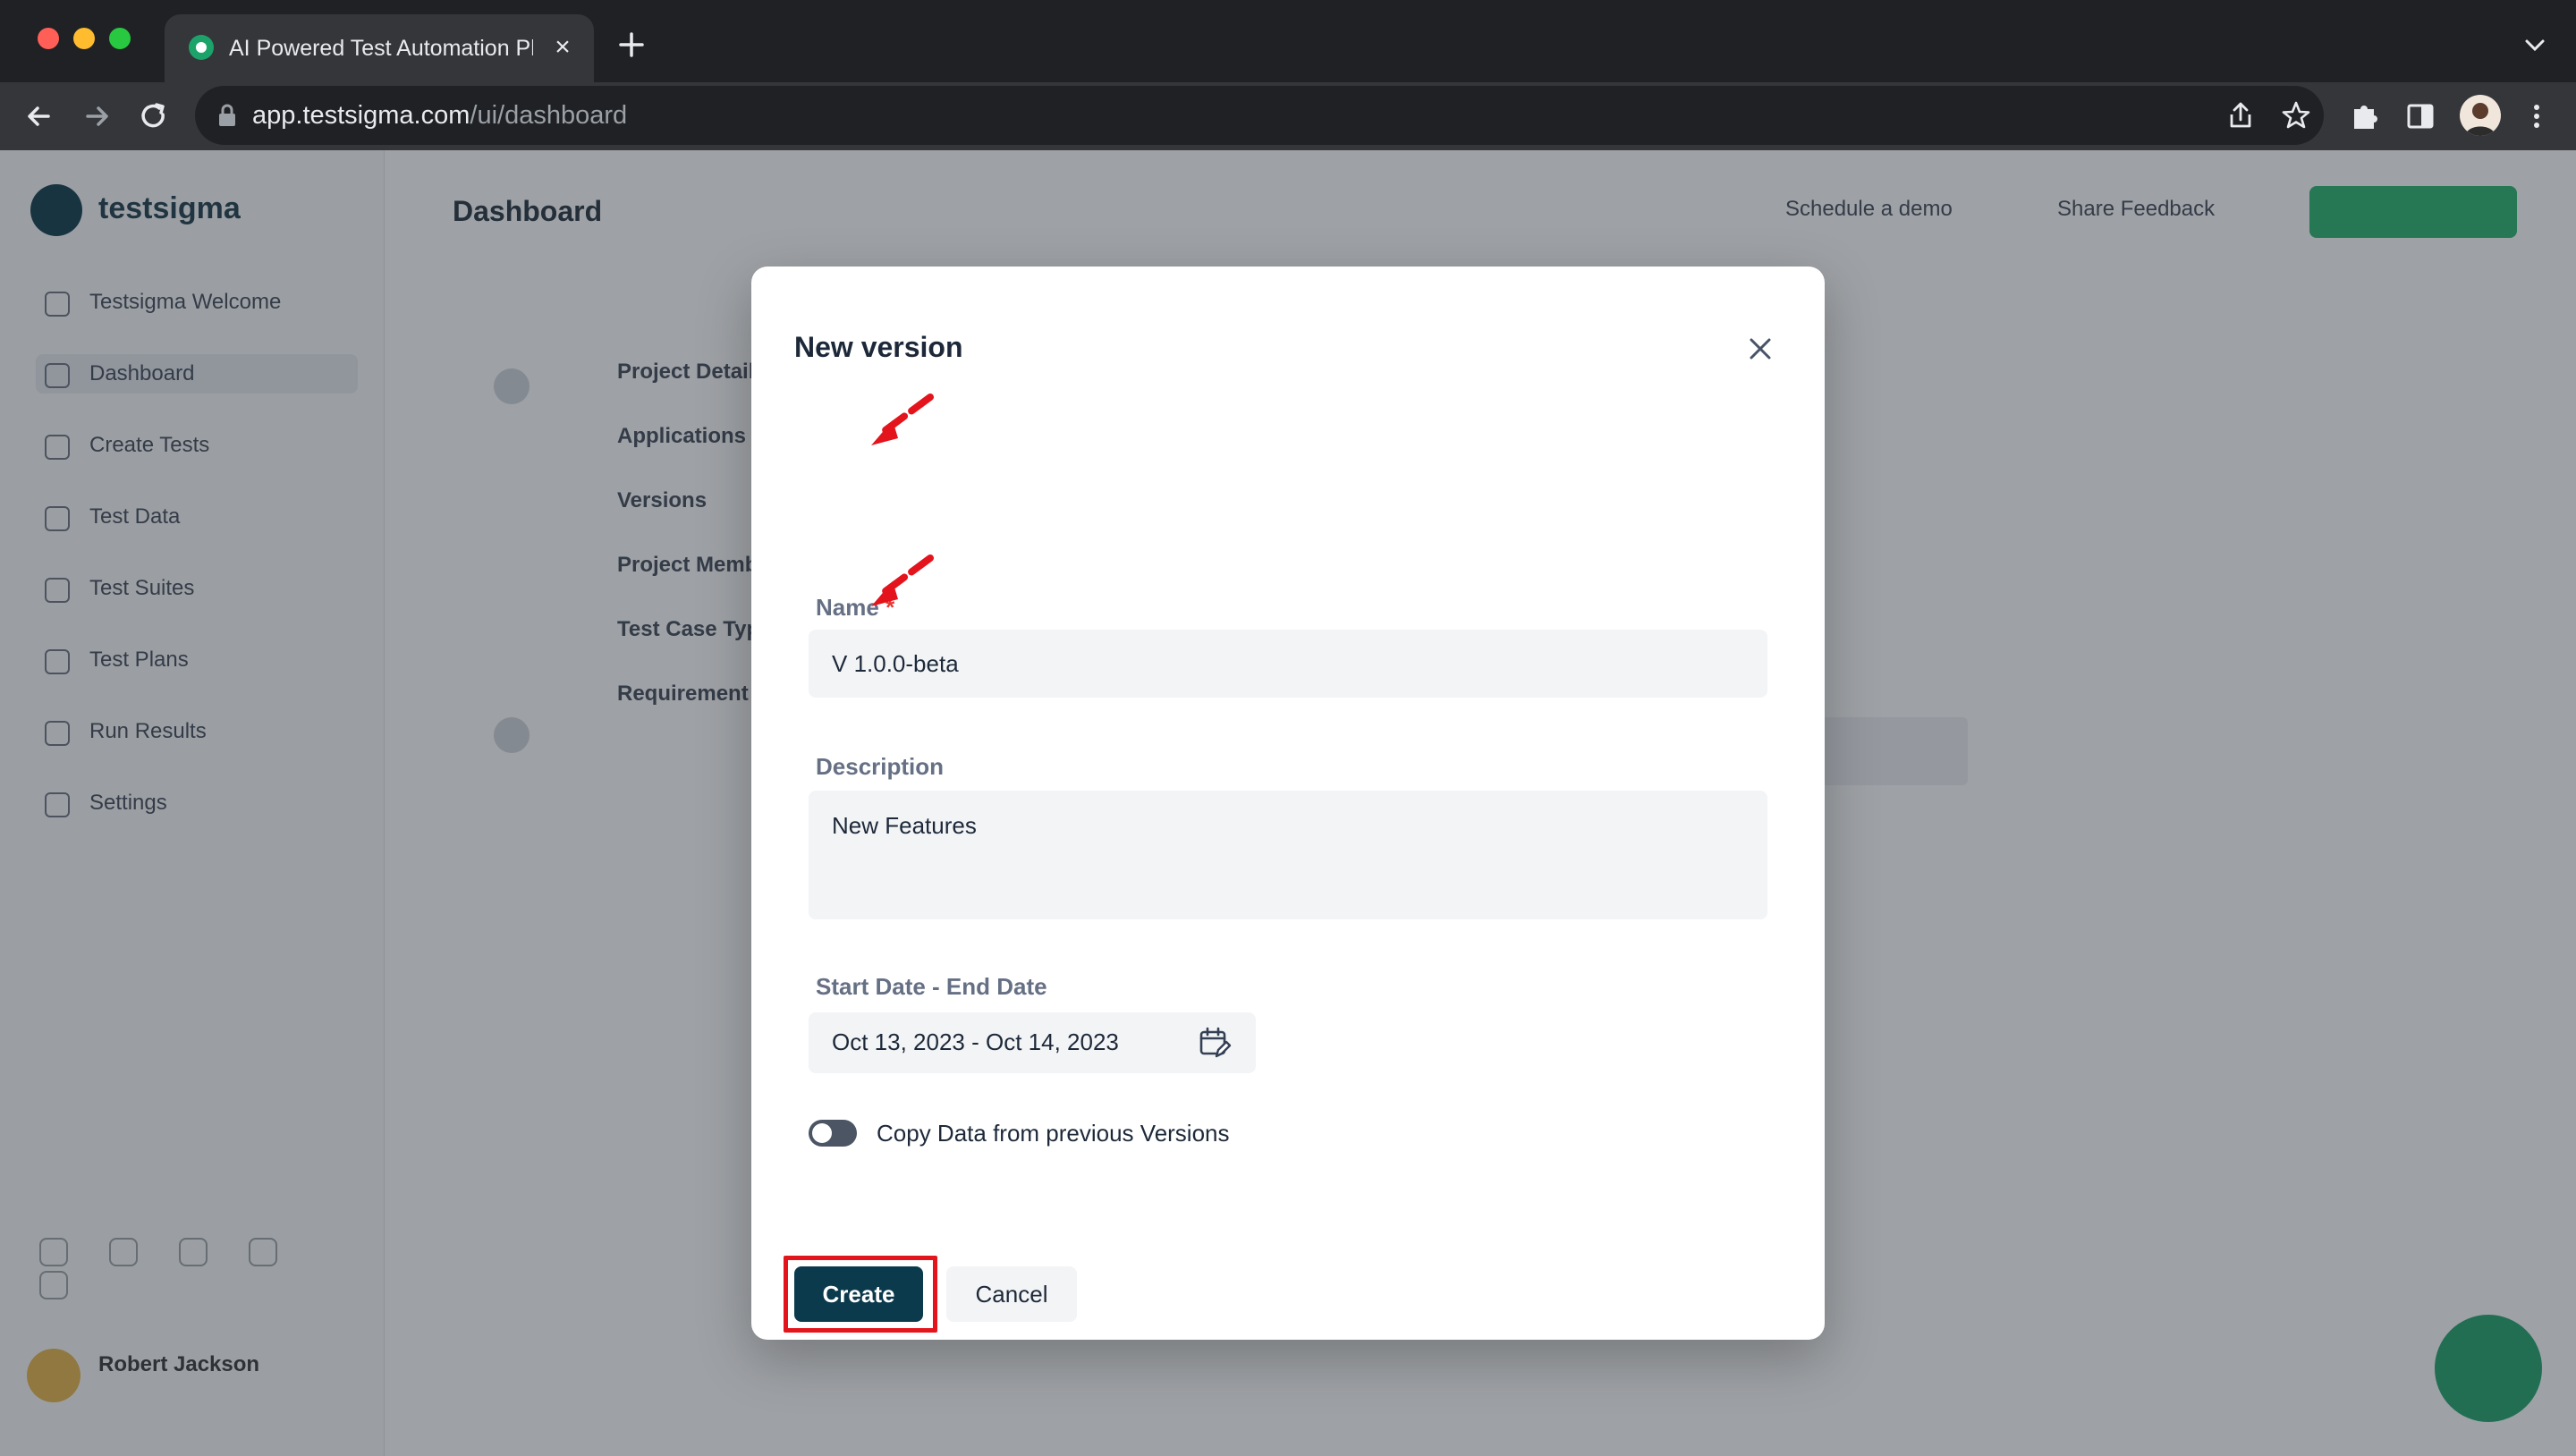 Image resolution: width=2576 pixels, height=1456 pixels. I want to click on version-name-input, so click(1288, 664).